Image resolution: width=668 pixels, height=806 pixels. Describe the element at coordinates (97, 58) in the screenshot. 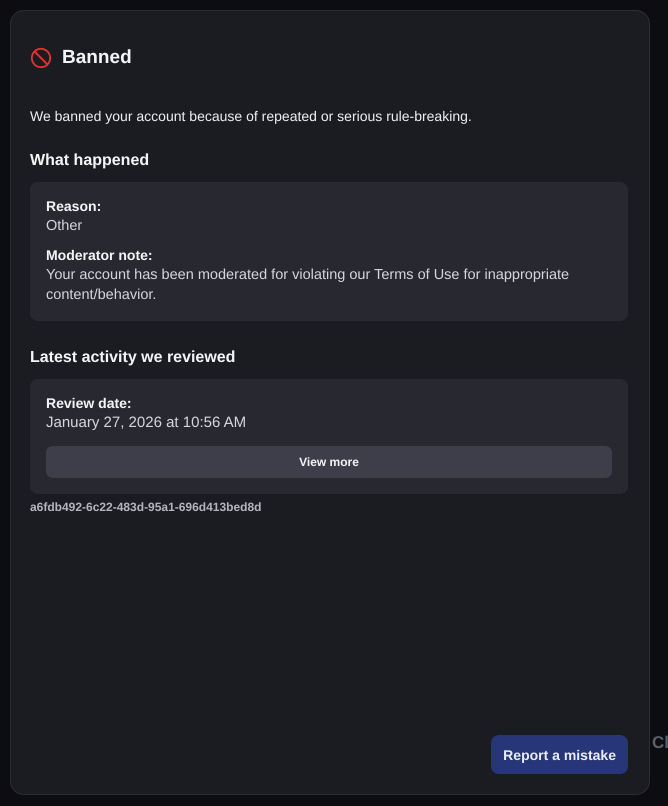

I see `dialog-title: Banned` at that location.